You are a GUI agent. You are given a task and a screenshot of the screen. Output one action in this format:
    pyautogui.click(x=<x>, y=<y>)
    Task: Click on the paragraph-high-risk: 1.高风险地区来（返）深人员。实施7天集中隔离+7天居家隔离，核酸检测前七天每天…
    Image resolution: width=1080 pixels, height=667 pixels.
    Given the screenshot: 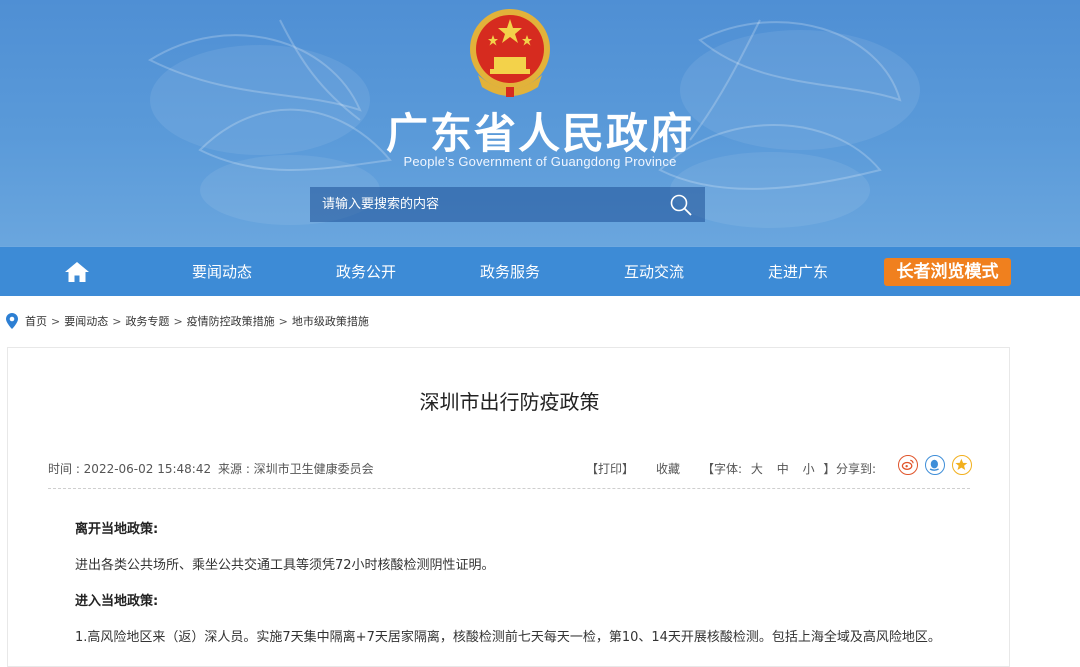 What is the action you would take?
    pyautogui.click(x=508, y=637)
    